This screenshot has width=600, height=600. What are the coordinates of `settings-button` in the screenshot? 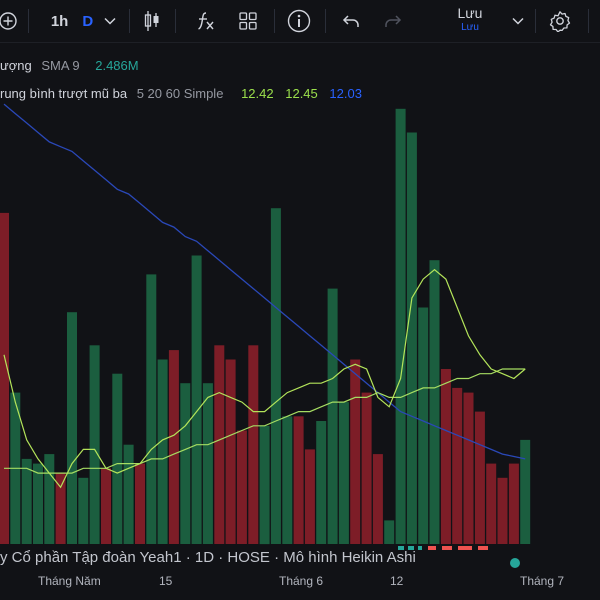 It's located at (560, 21).